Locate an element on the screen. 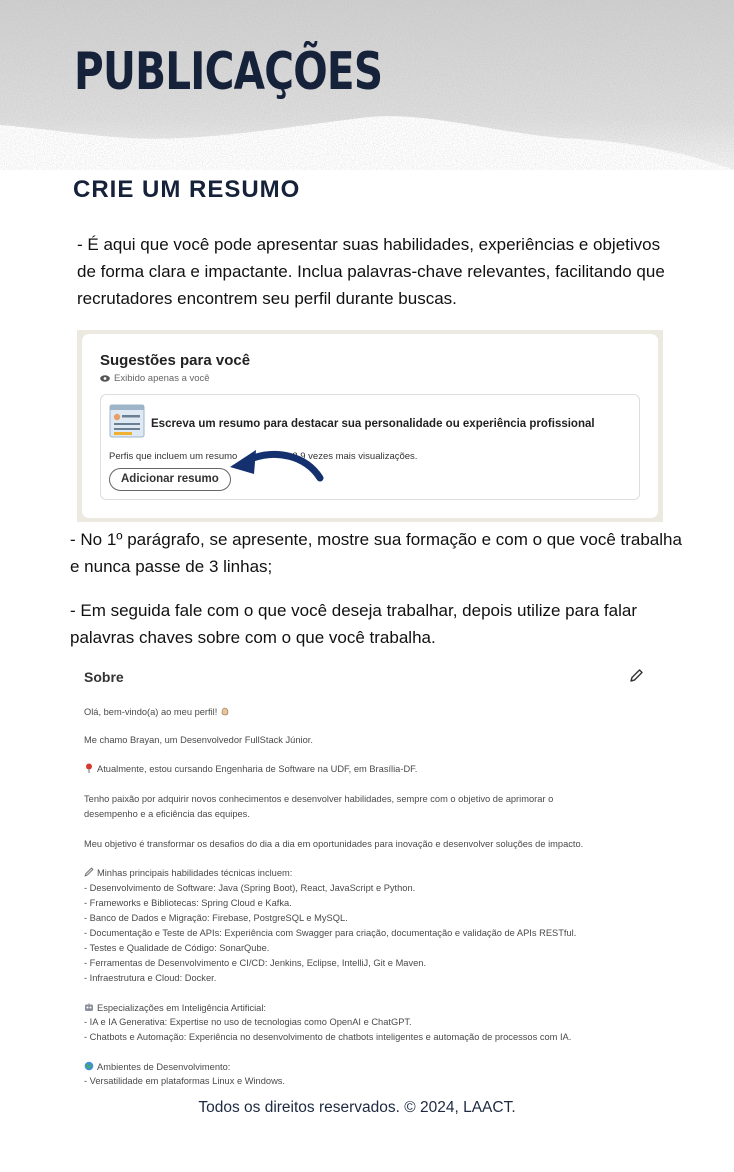 This screenshot has width=734, height=1172. robot-icon is located at coordinates (89, 1007).